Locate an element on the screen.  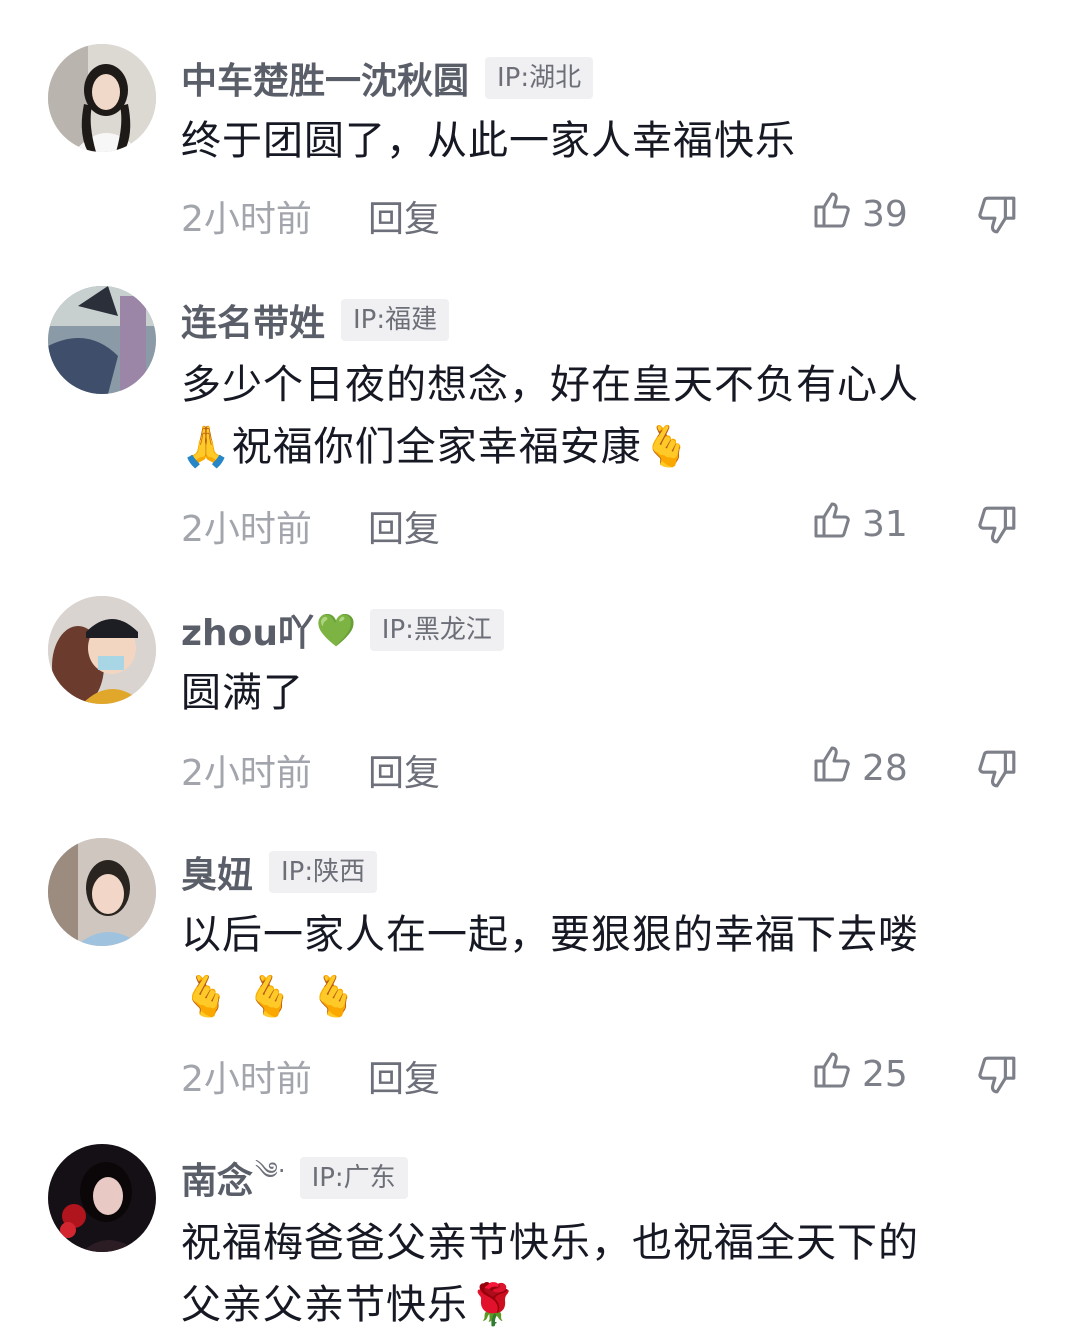
username-emoji: 💚 is located at coordinates (335, 630).